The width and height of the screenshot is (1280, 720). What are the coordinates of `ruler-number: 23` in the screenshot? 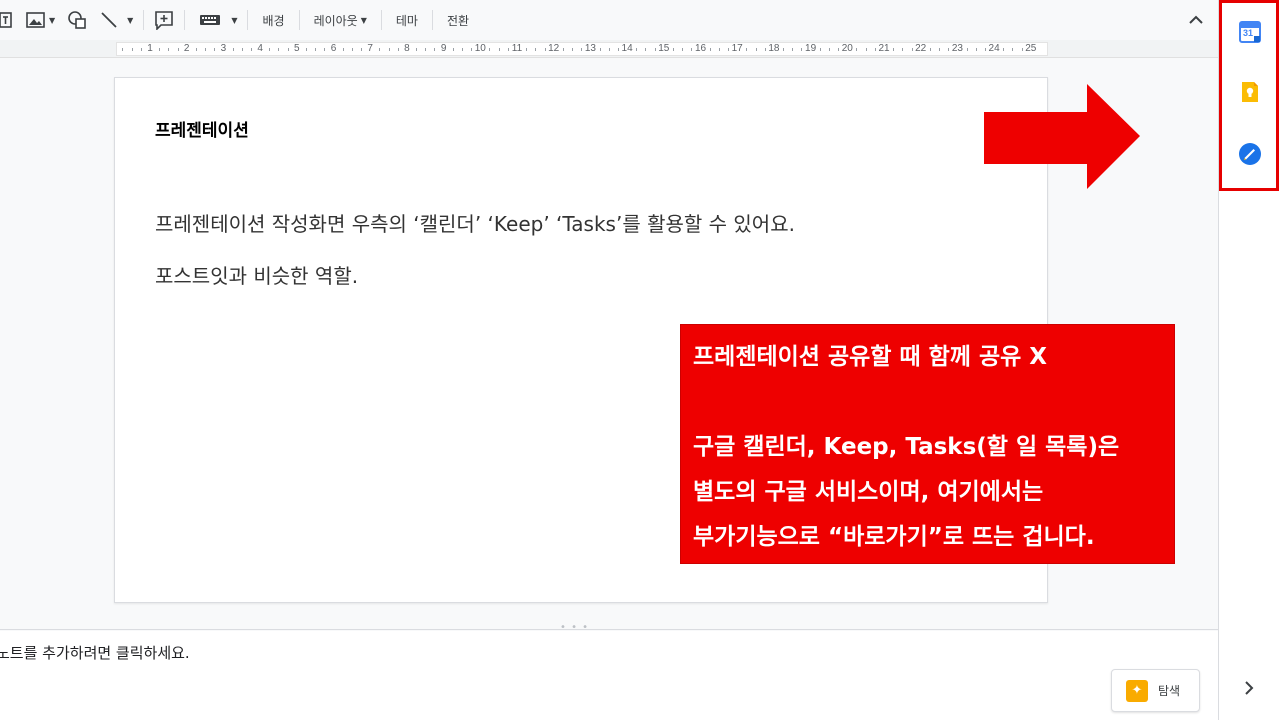 It's located at (957, 48).